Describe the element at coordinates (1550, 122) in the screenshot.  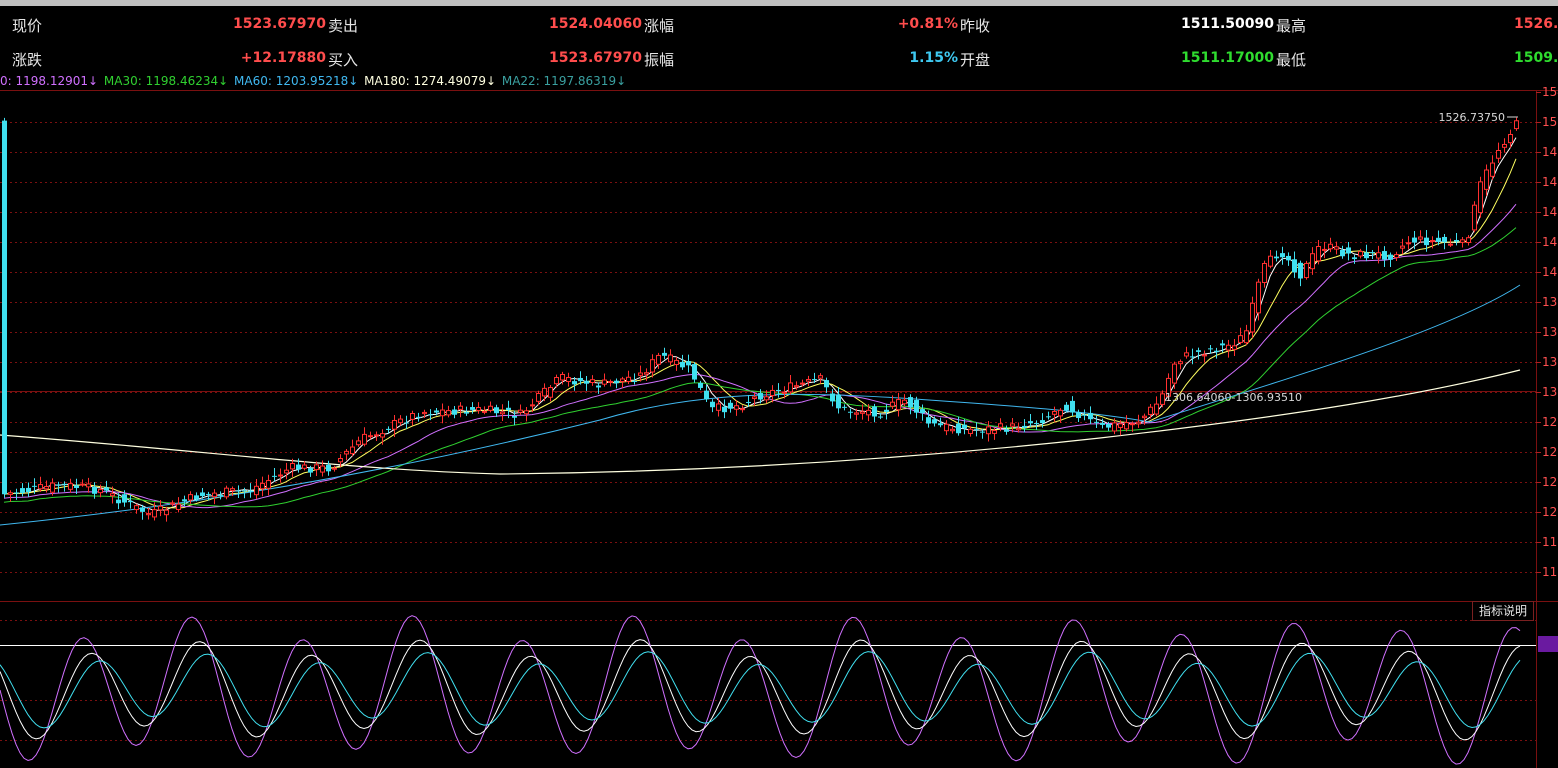
I see `axis-label: 152` at that location.